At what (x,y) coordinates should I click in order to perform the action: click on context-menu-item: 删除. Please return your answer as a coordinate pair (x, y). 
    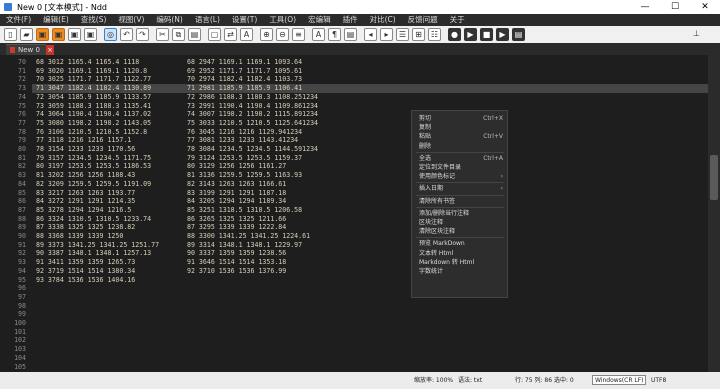
    Looking at the image, I should click on (461, 146).